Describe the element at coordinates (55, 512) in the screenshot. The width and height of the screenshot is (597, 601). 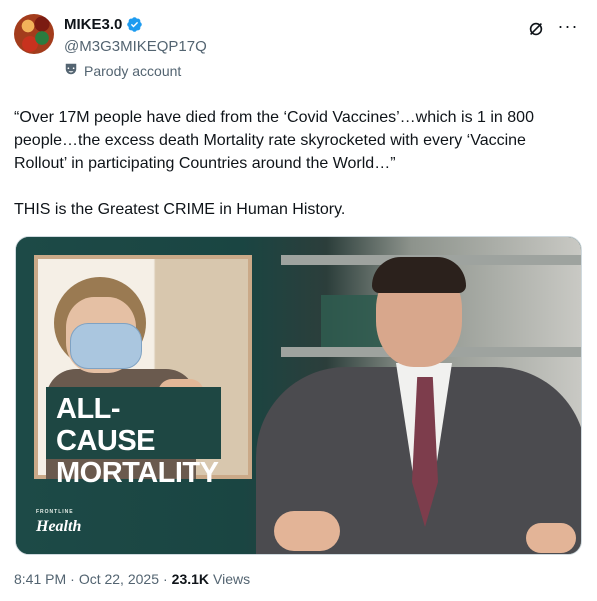
I see `brand-small: FRONTLINE` at that location.